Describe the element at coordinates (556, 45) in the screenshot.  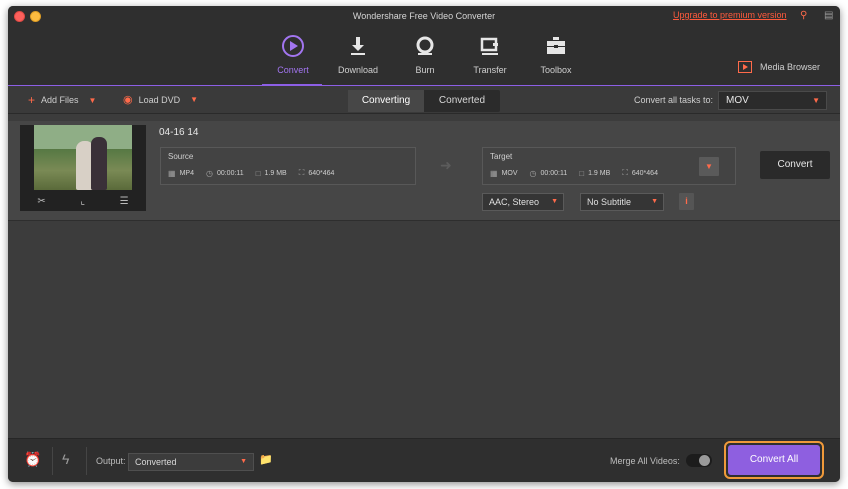
I see `toolbox-icon` at that location.